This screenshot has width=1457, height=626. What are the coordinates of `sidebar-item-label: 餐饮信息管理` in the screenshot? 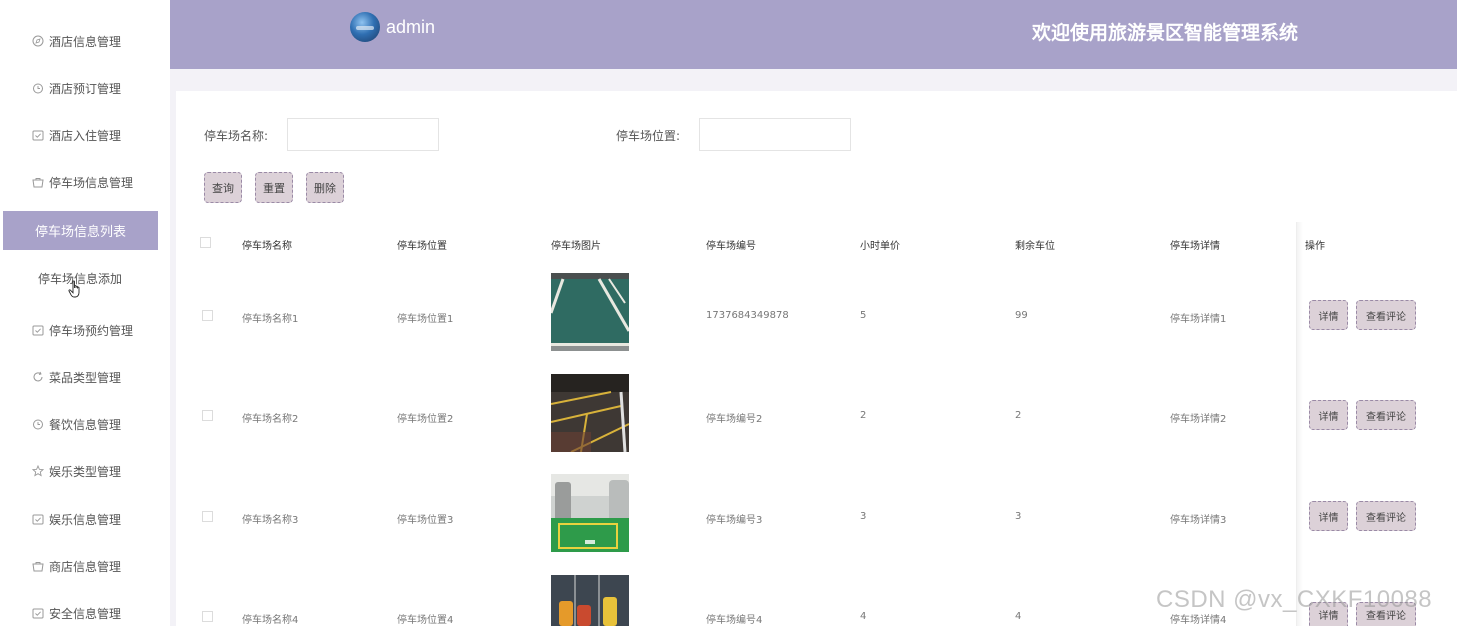 It's located at (85, 424).